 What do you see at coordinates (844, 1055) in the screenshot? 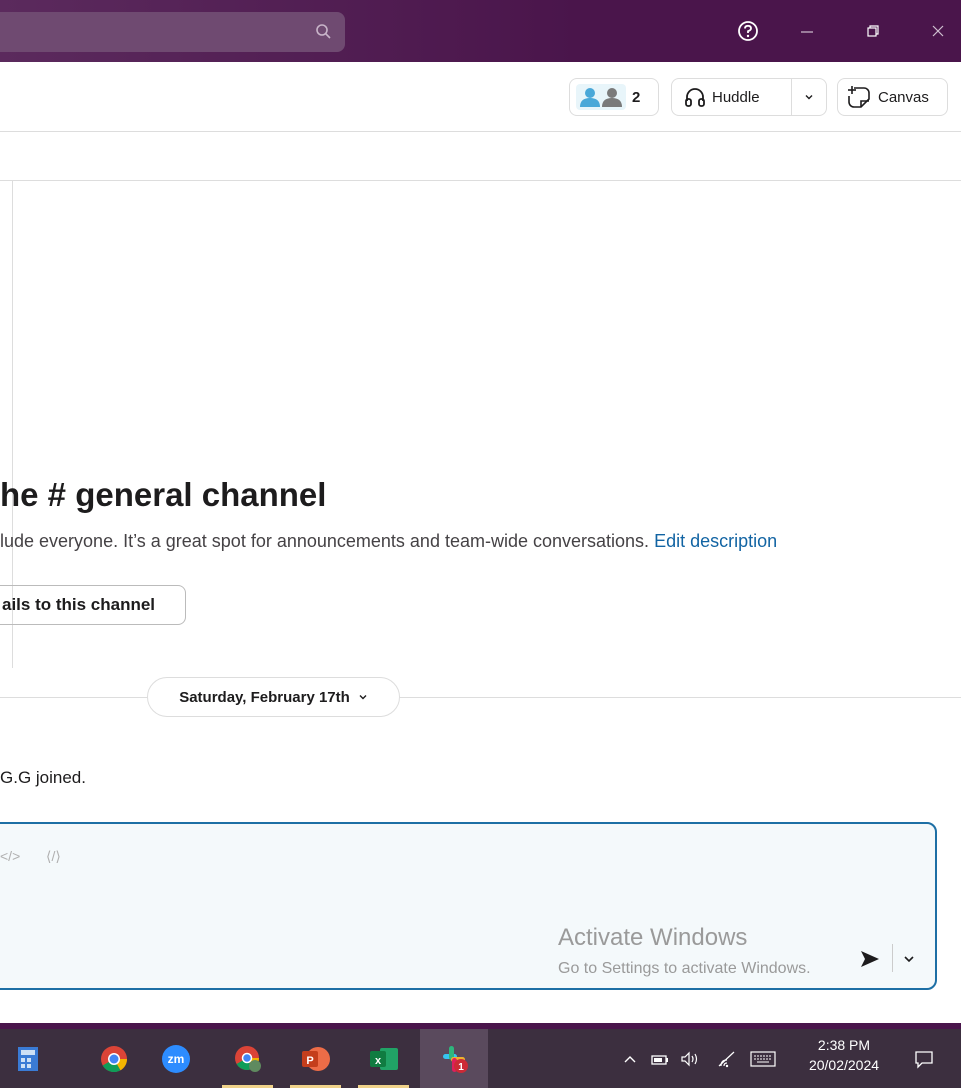
I see `taskbar-clock: 2:38 PM 20/02/2024` at bounding box center [844, 1055].